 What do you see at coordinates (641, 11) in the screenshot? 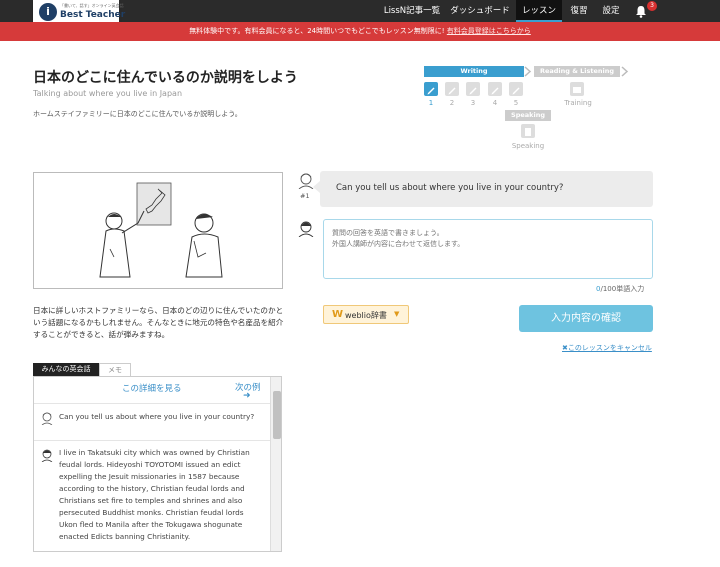
I see `bell-icon` at bounding box center [641, 11].